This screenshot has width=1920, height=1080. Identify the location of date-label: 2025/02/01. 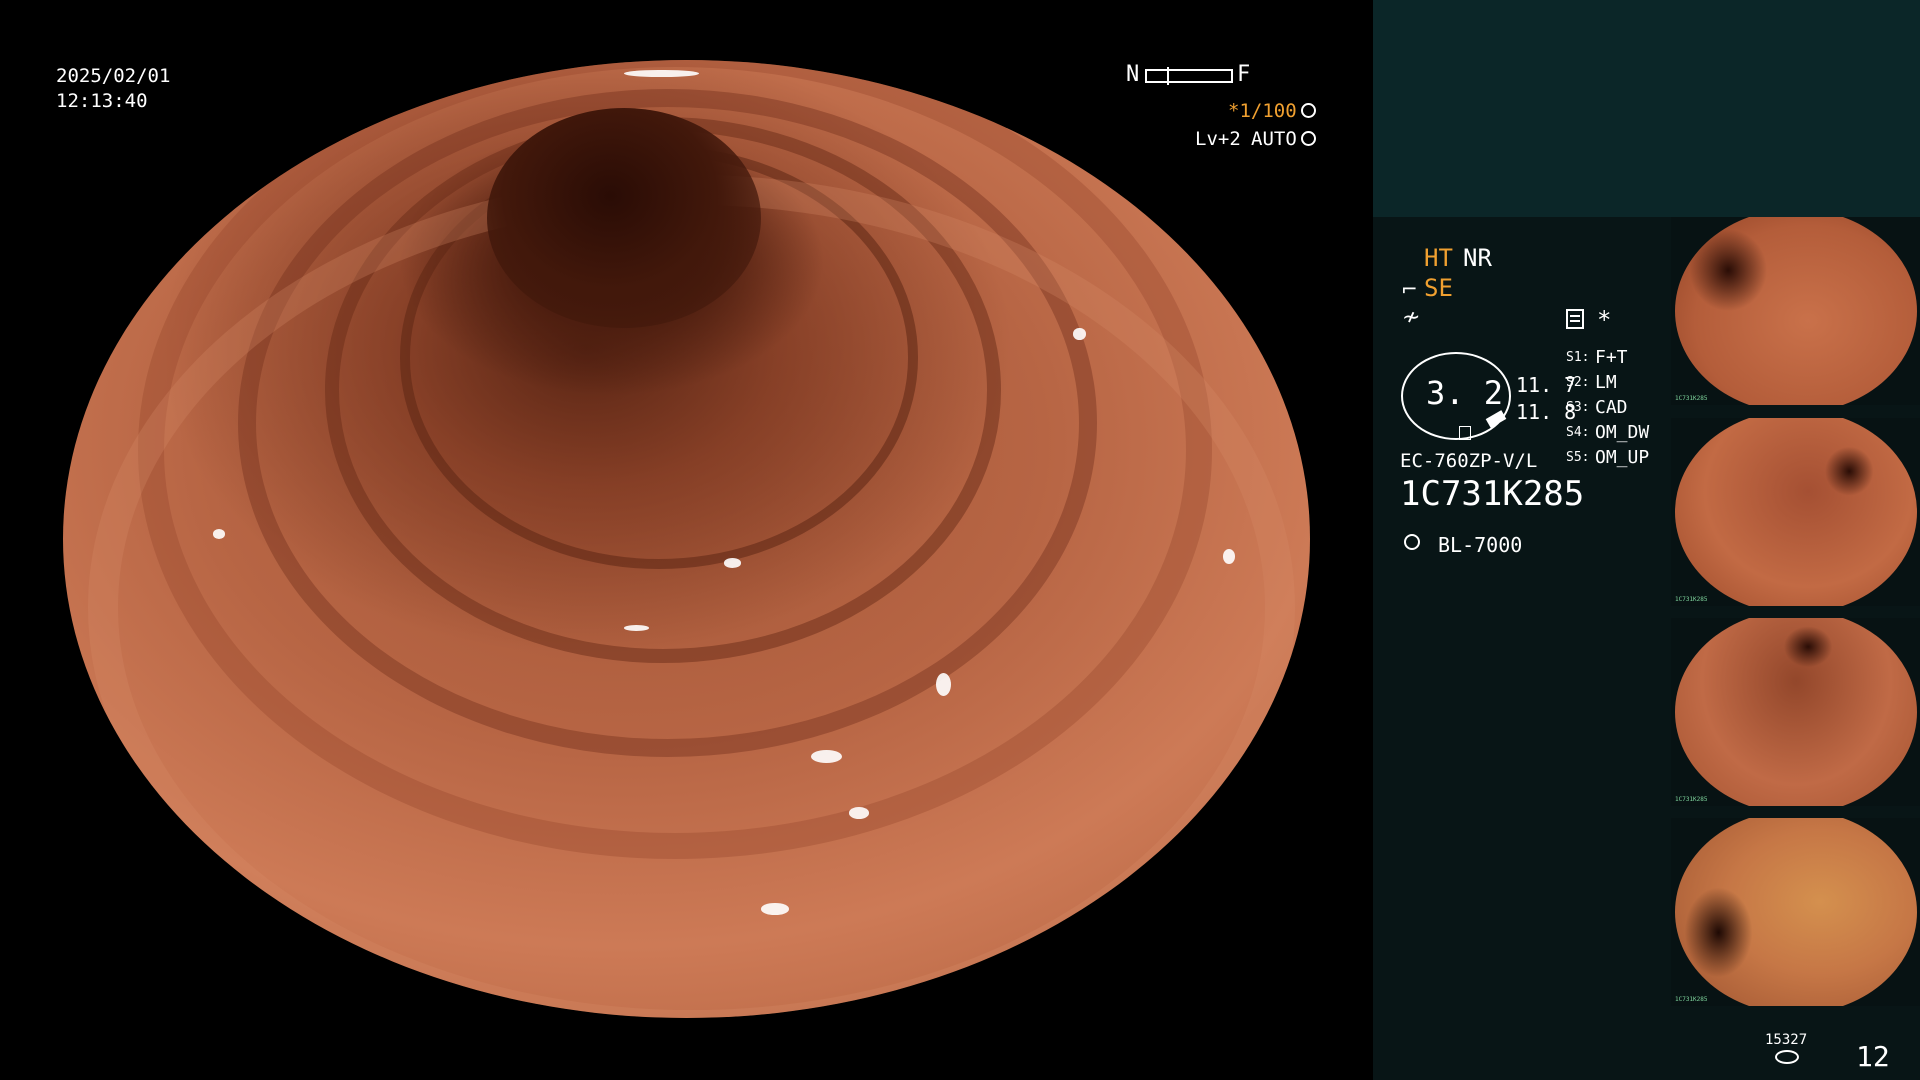
(113, 76).